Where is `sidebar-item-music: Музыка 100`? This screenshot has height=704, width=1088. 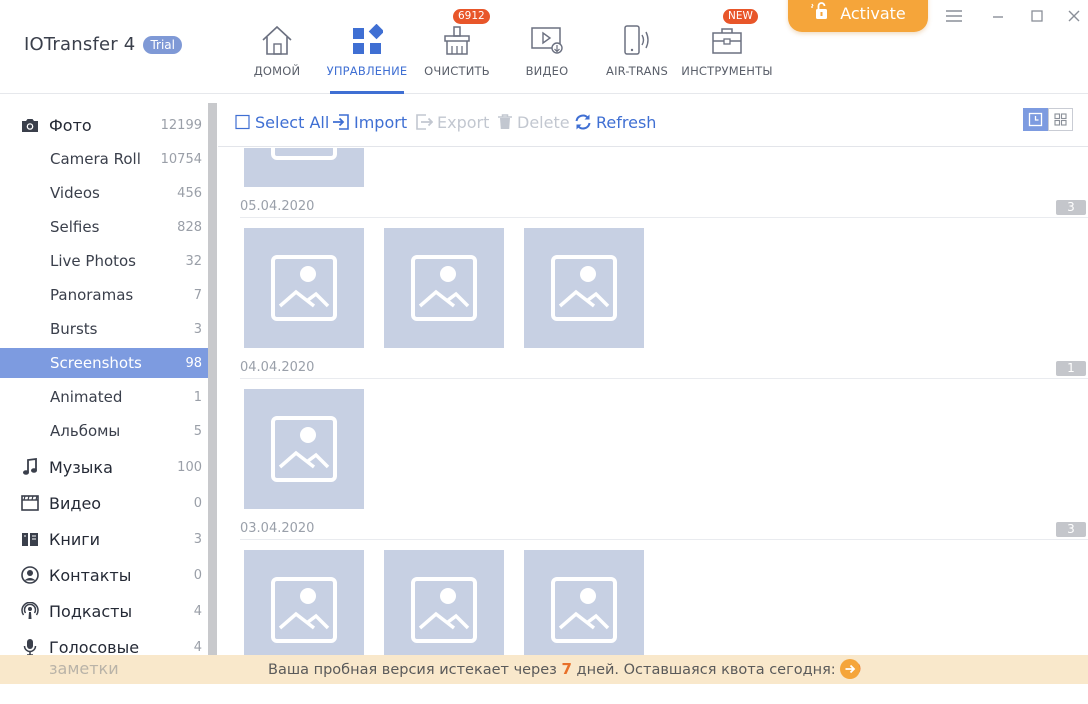 sidebar-item-music: Музыка 100 is located at coordinates (104, 467).